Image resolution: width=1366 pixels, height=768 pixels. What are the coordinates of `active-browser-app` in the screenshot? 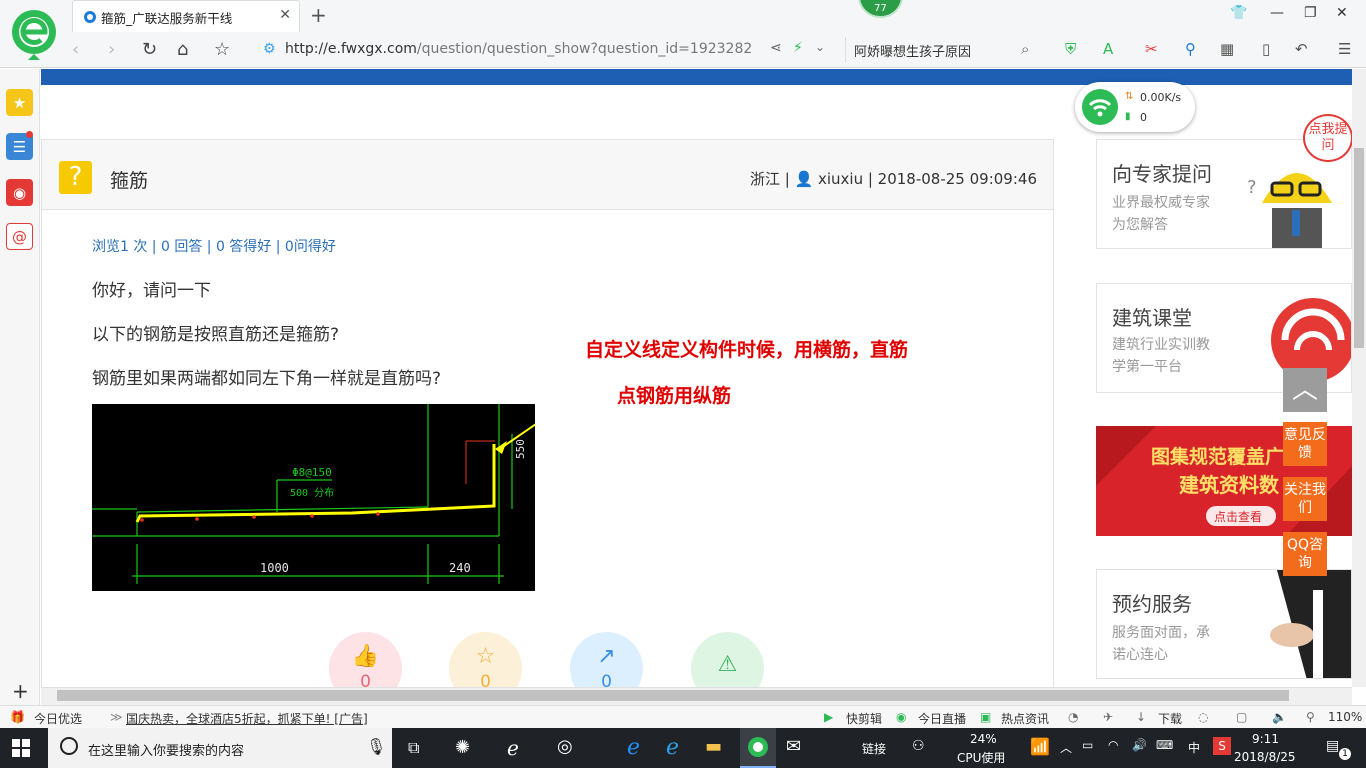 It's located at (758, 748).